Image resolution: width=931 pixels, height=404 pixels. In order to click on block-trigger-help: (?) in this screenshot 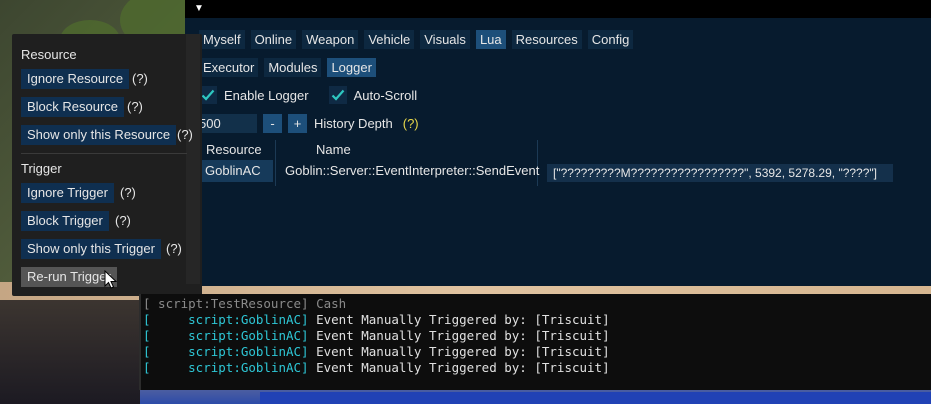, I will do `click(123, 220)`.